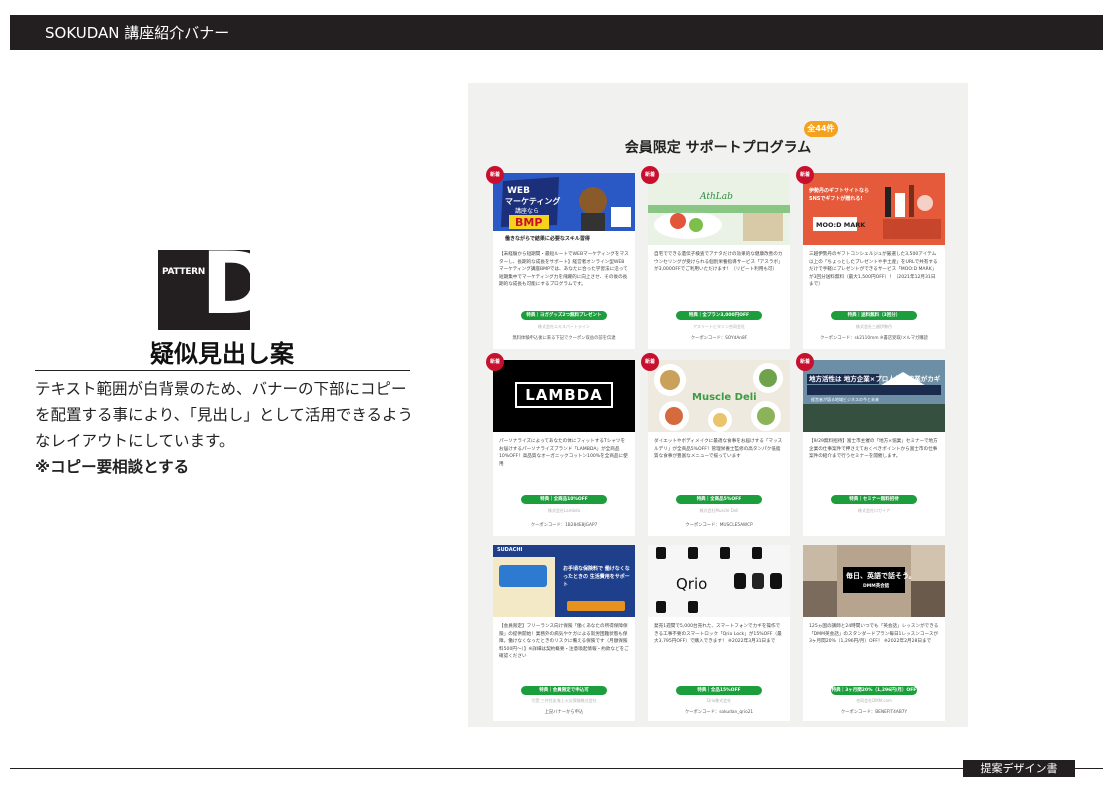 This screenshot has width=1113, height=786. Describe the element at coordinates (719, 499) in the screenshot. I see `promo-button: 特典｜全商品5%OFF` at that location.